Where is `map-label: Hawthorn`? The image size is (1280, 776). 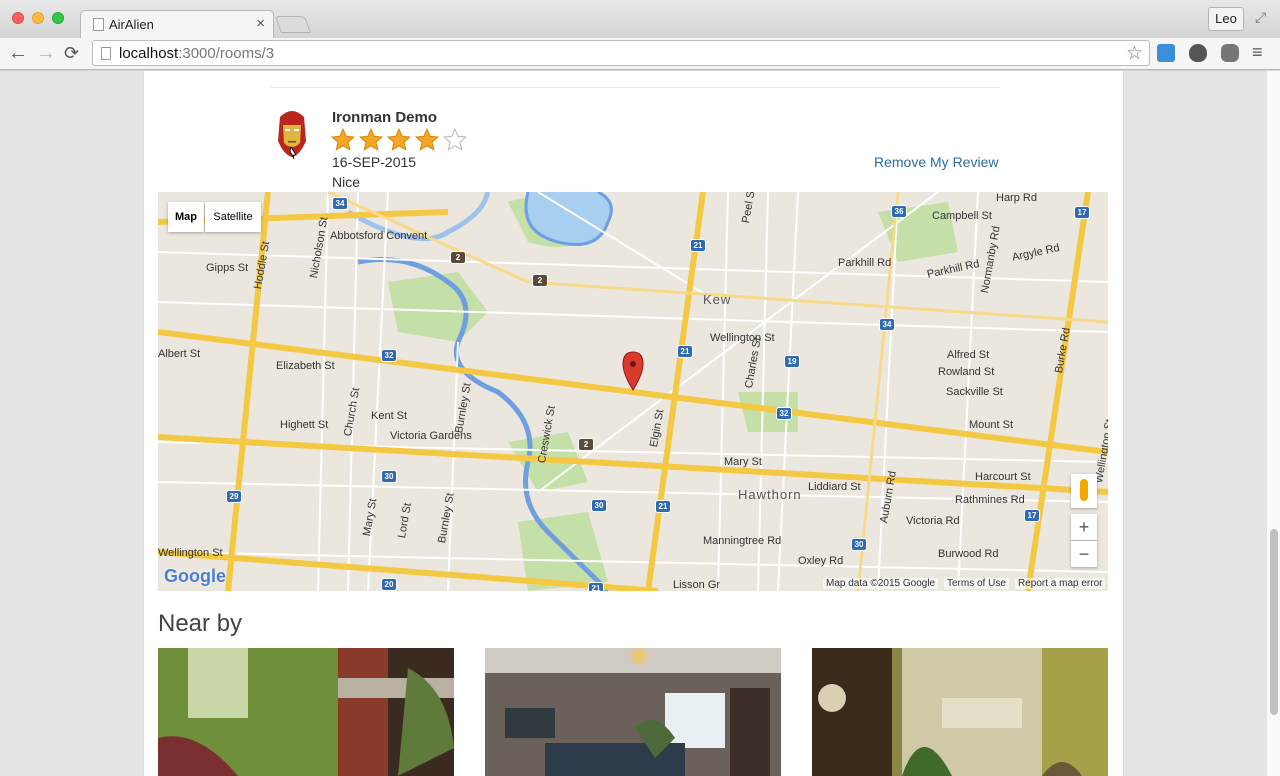
map-label: Hawthorn is located at coordinates (770, 494).